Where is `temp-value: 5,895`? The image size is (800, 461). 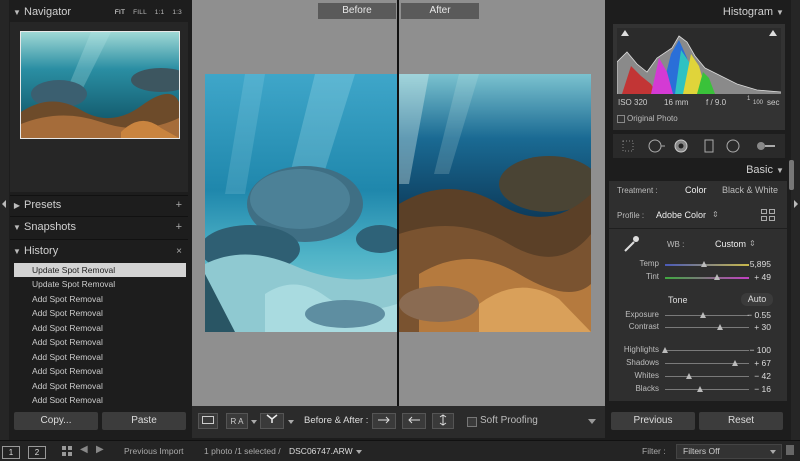
temp-value: 5,895 is located at coordinates (755, 264).